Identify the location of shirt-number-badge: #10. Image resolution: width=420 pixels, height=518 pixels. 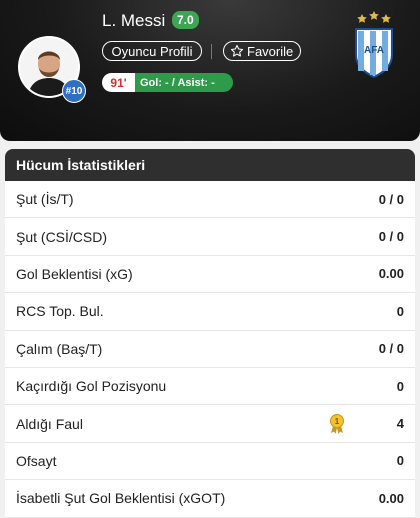
(74, 91).